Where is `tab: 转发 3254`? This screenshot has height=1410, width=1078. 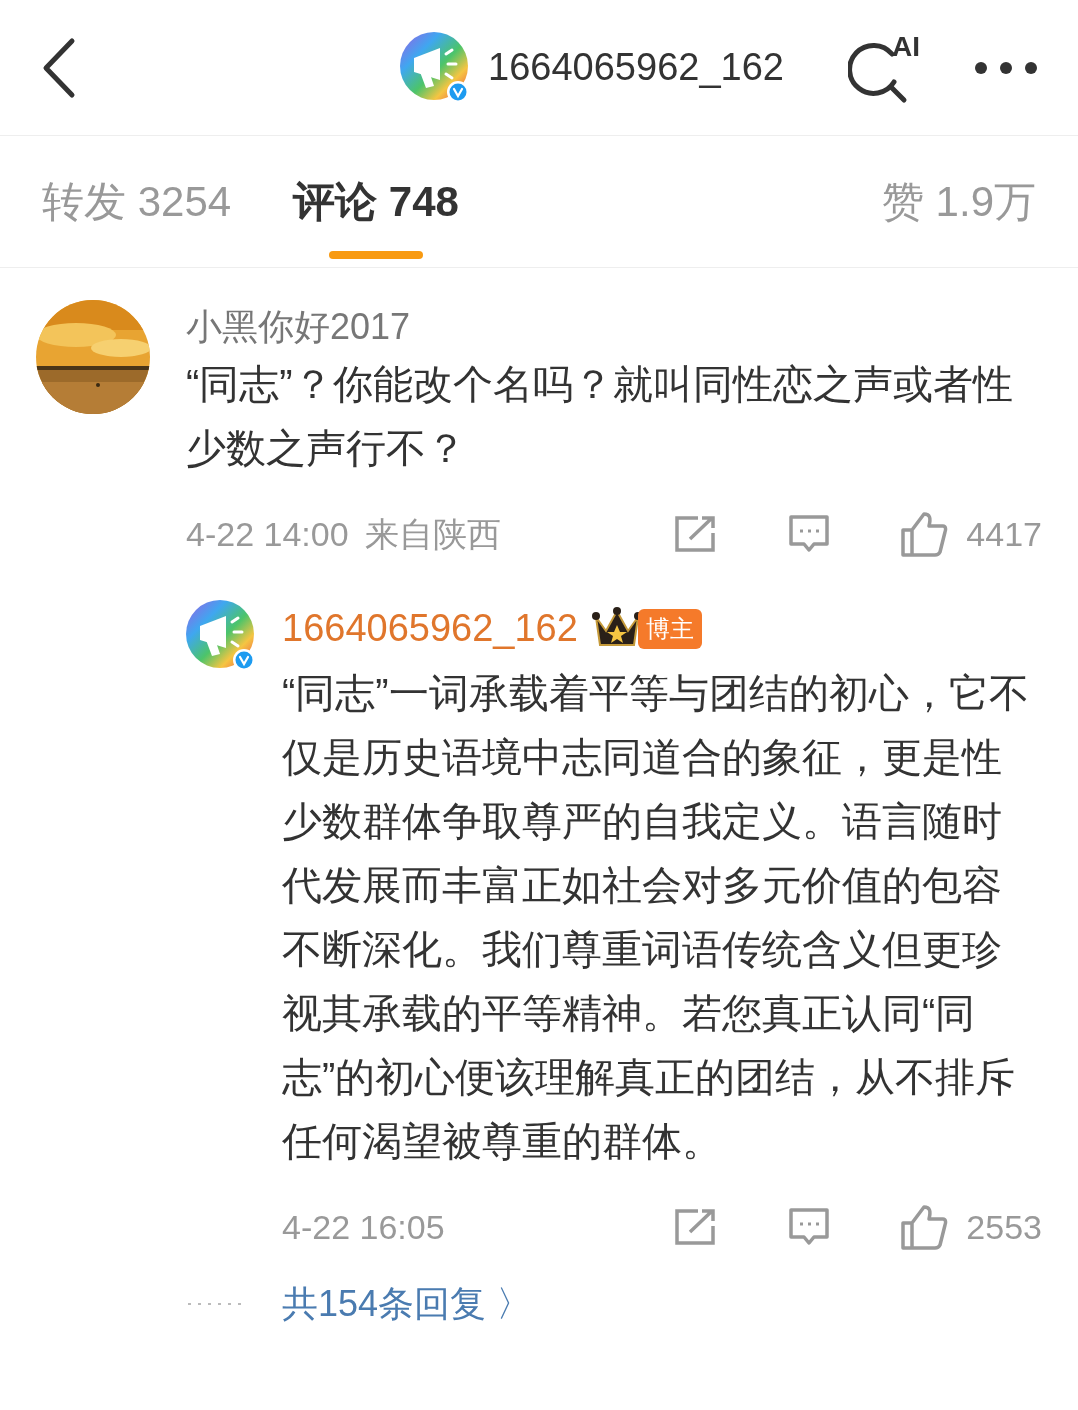
tab: 转发 3254 is located at coordinates (137, 201).